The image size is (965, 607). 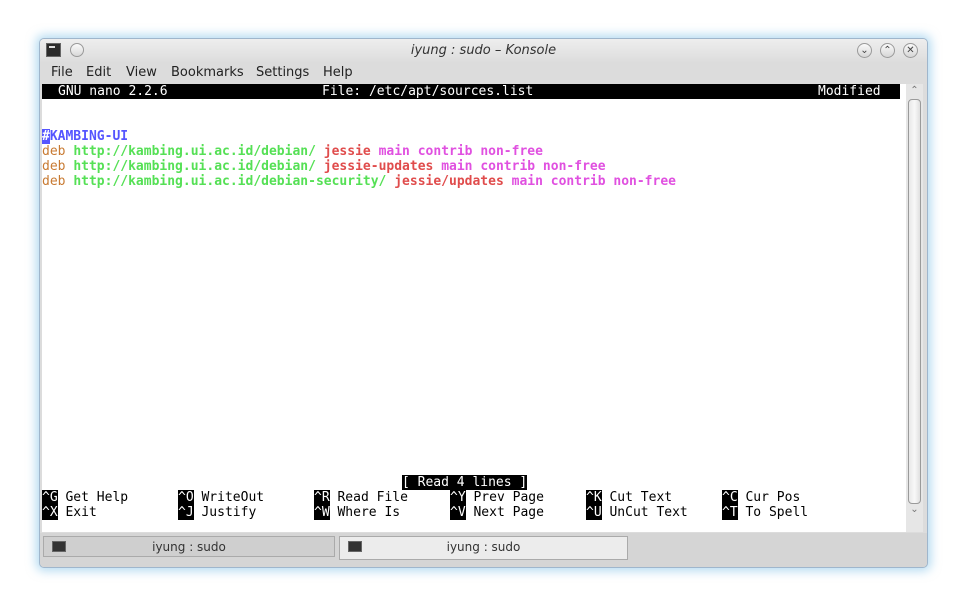 I want to click on menu-edit: Edit, so click(x=98, y=72).